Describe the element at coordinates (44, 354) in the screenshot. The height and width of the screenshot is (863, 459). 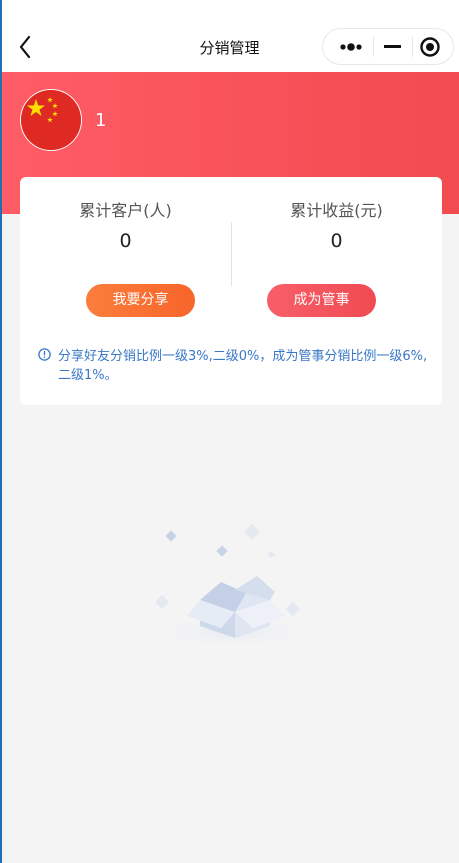
I see `info-circle-icon` at that location.